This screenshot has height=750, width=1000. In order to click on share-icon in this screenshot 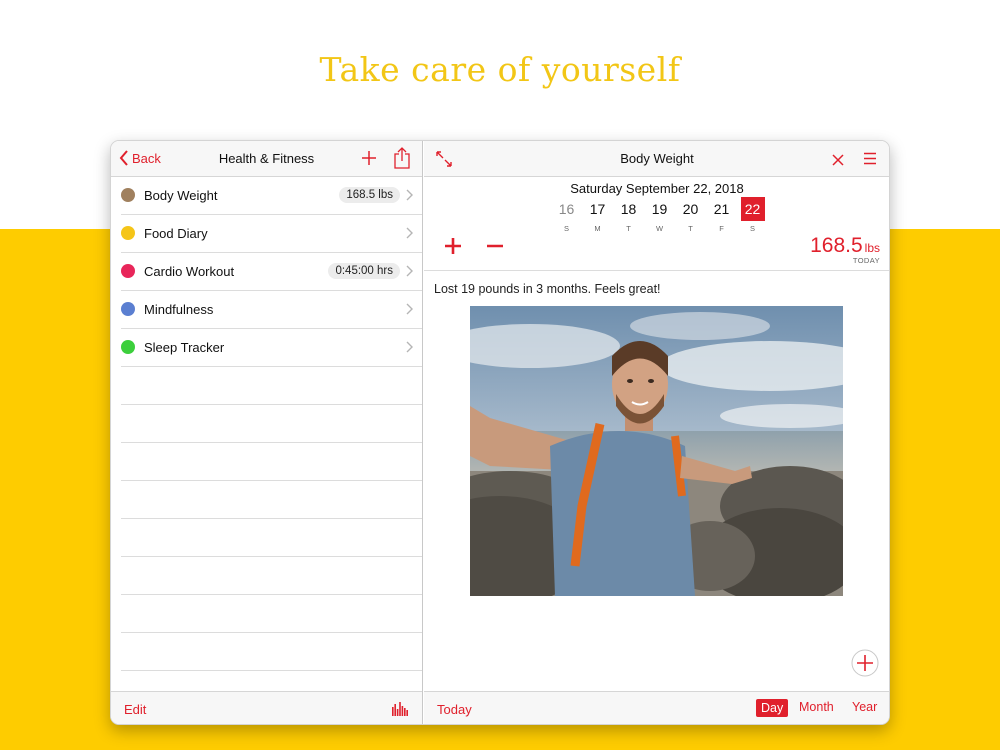, I will do `click(402, 158)`.